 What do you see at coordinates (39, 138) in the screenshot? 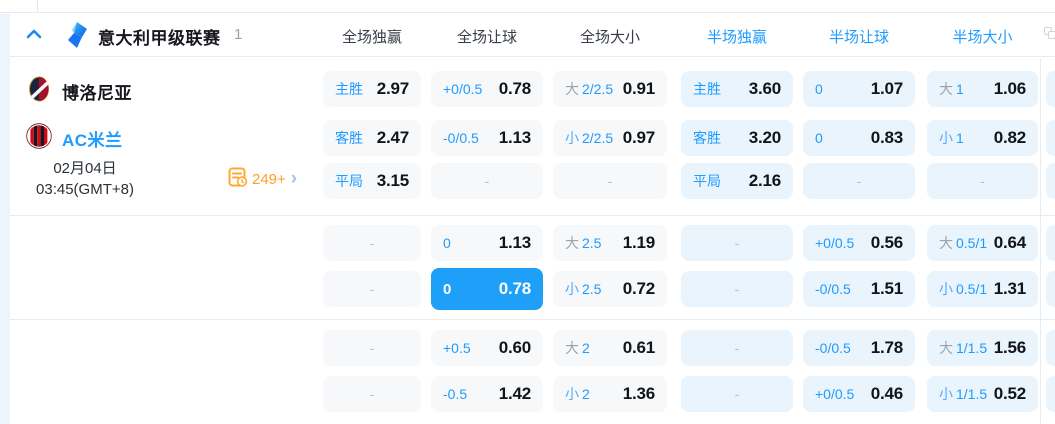
I see `away-team-logo-icon` at bounding box center [39, 138].